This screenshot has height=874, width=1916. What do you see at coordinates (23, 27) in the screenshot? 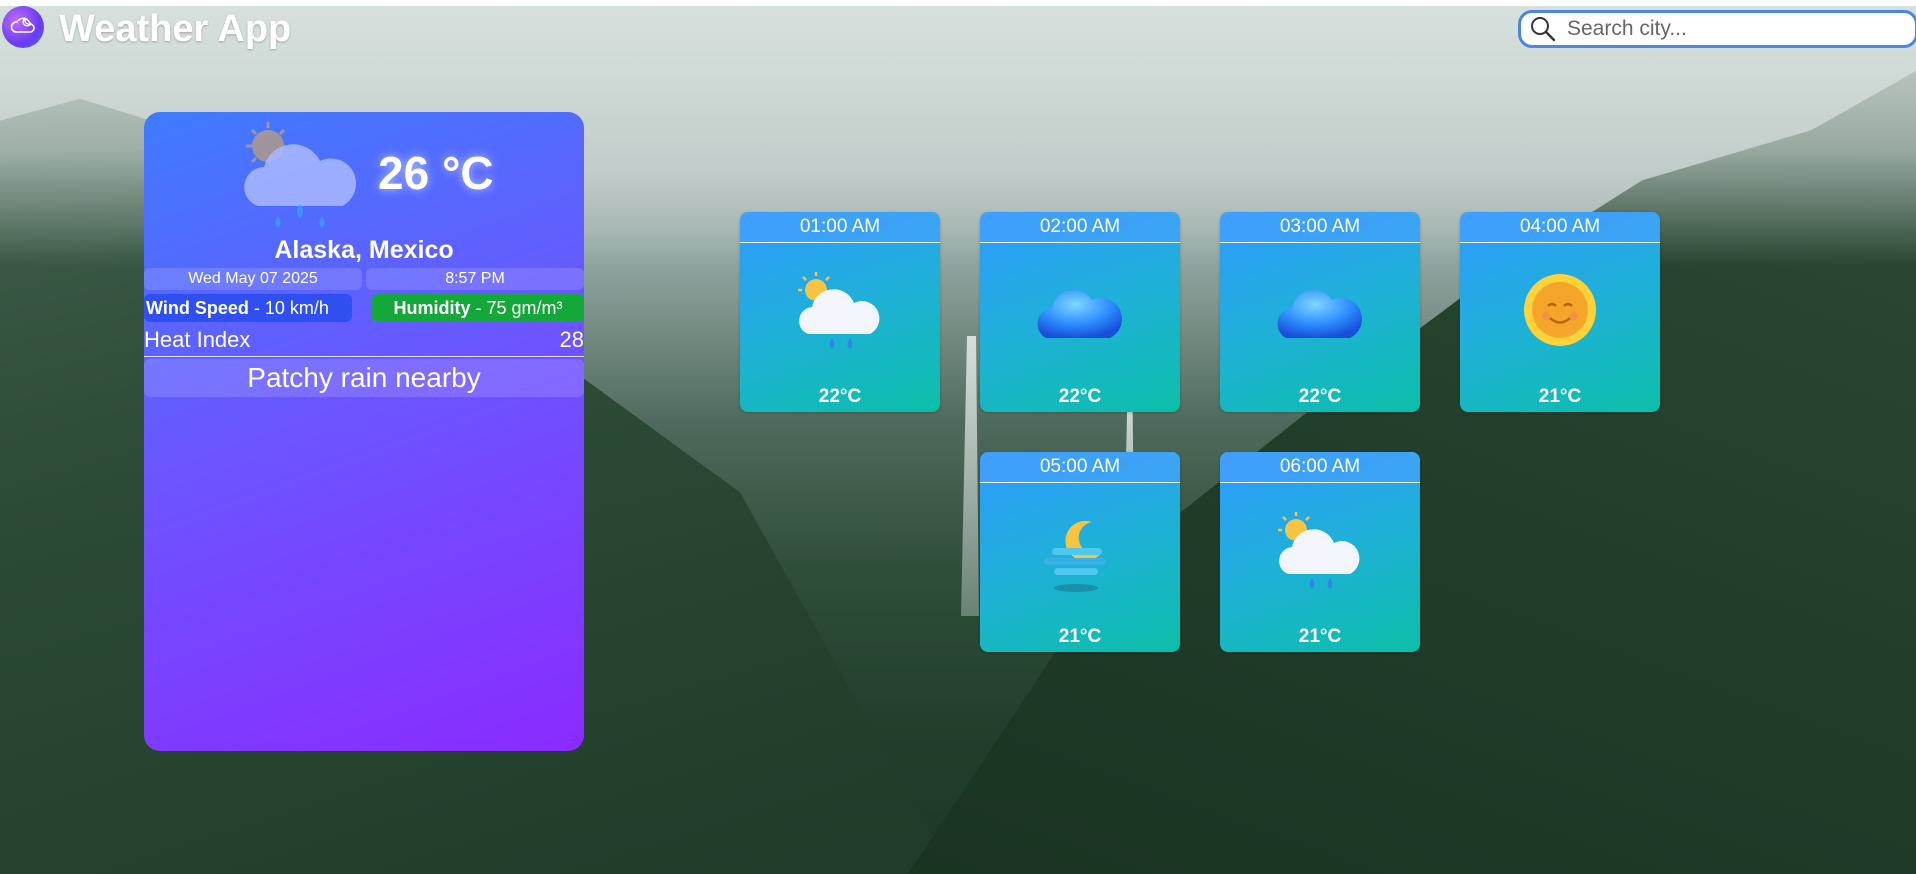
I see `cloud-moon-icon` at bounding box center [23, 27].